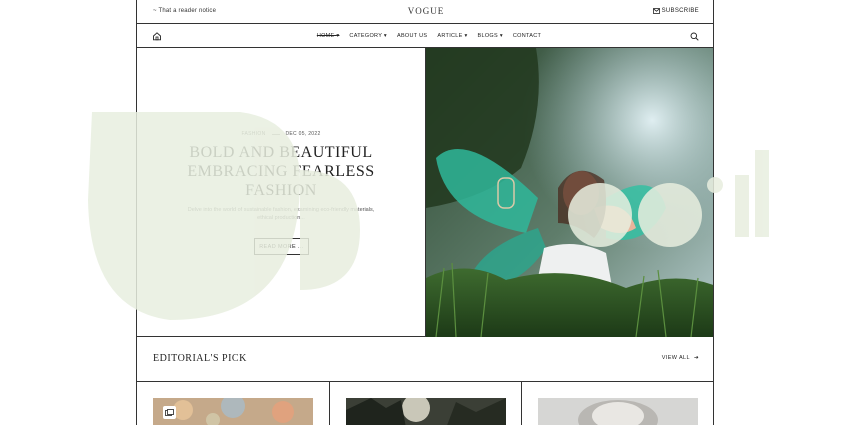 This screenshot has width=850, height=425. Describe the element at coordinates (303, 134) in the screenshot. I see `post-date: DEC 05, 2022` at that location.